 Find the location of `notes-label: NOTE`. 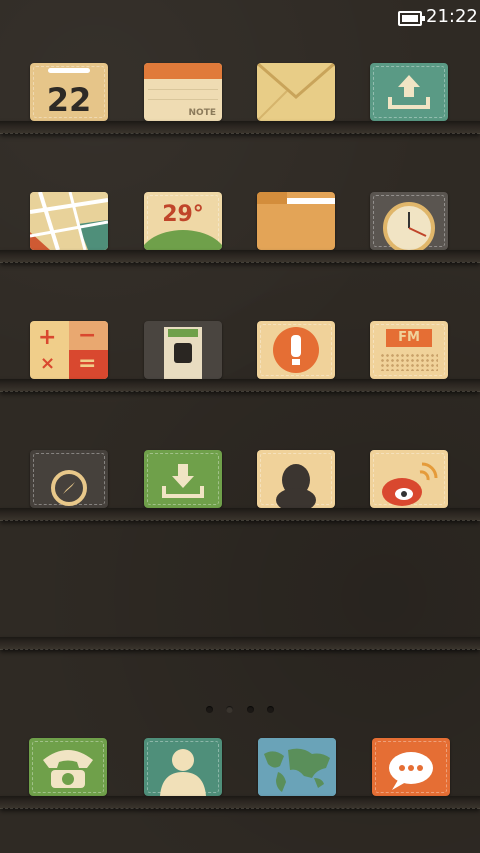

notes-label: NOTE is located at coordinates (202, 113).